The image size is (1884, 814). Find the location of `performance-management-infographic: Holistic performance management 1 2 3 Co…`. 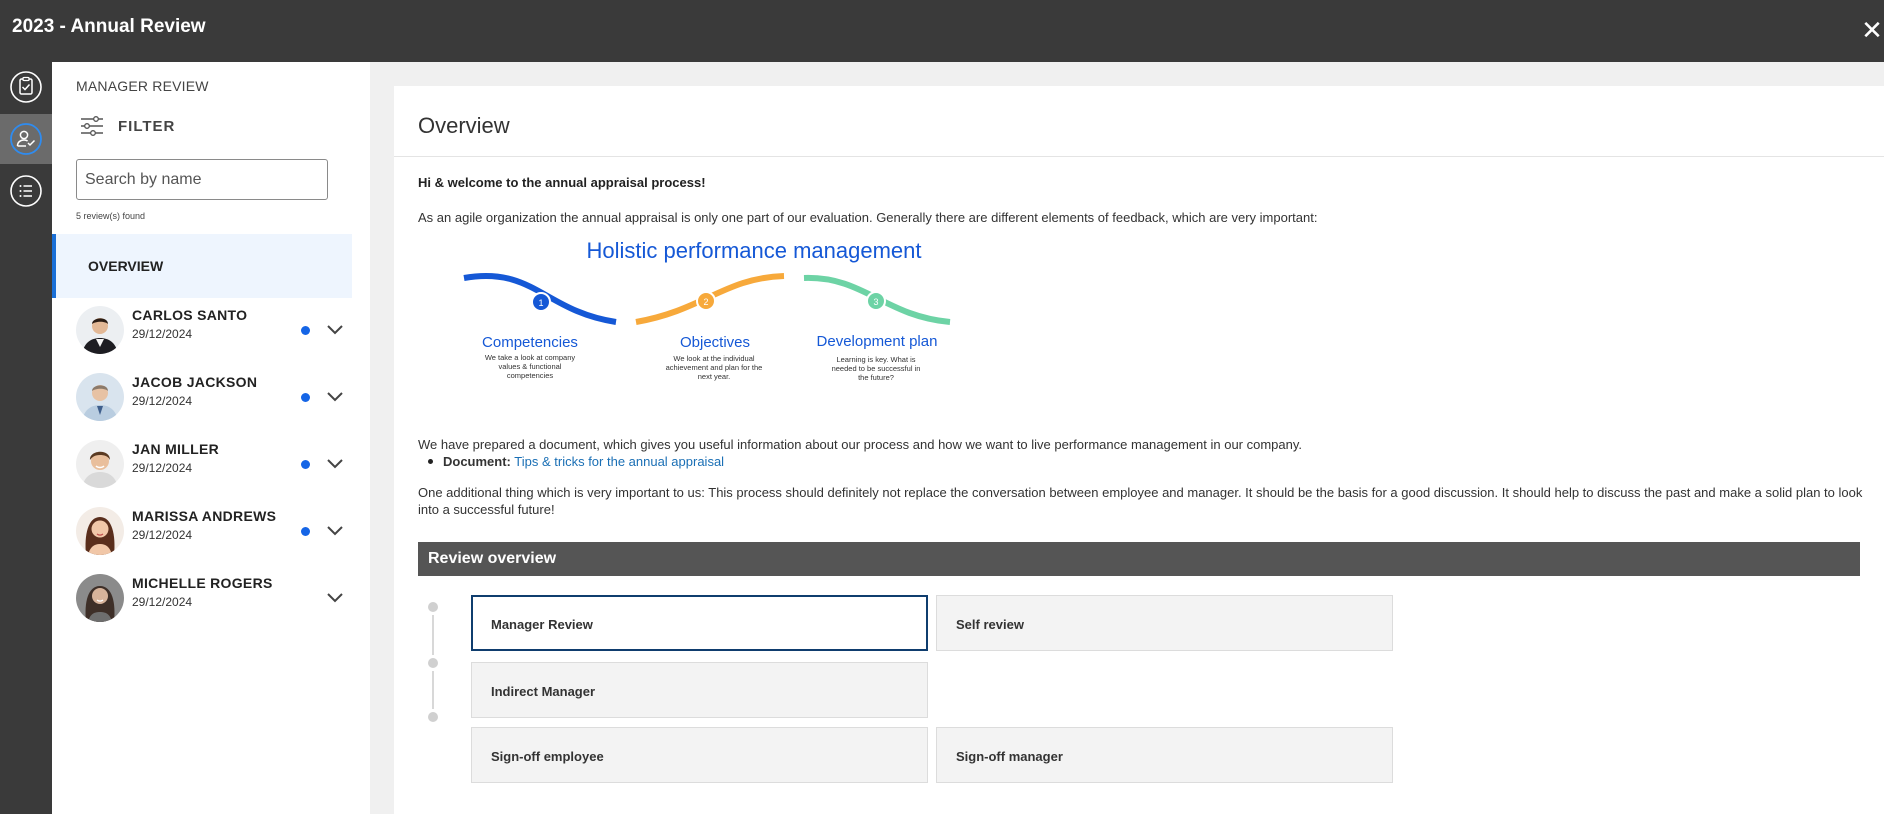

performance-management-infographic: Holistic performance management 1 2 3 Co… is located at coordinates (707, 310).